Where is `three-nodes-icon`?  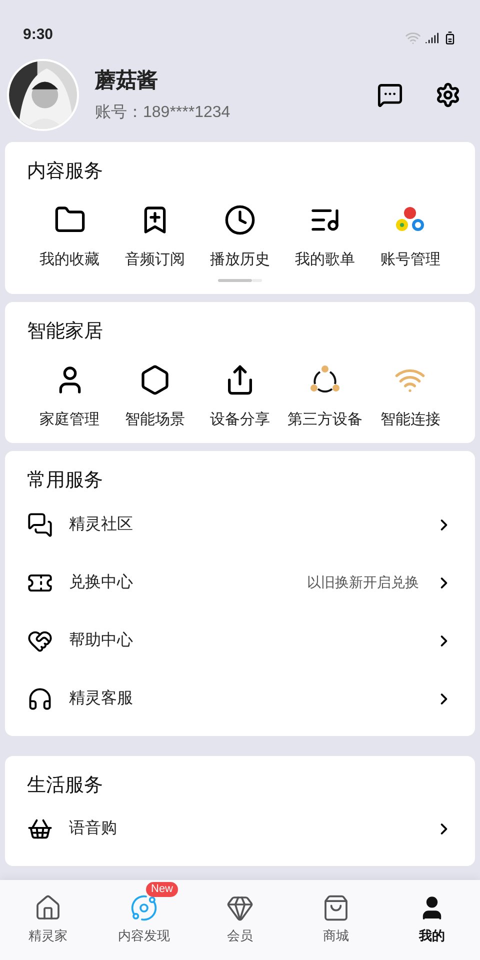
three-nodes-icon is located at coordinates (325, 380).